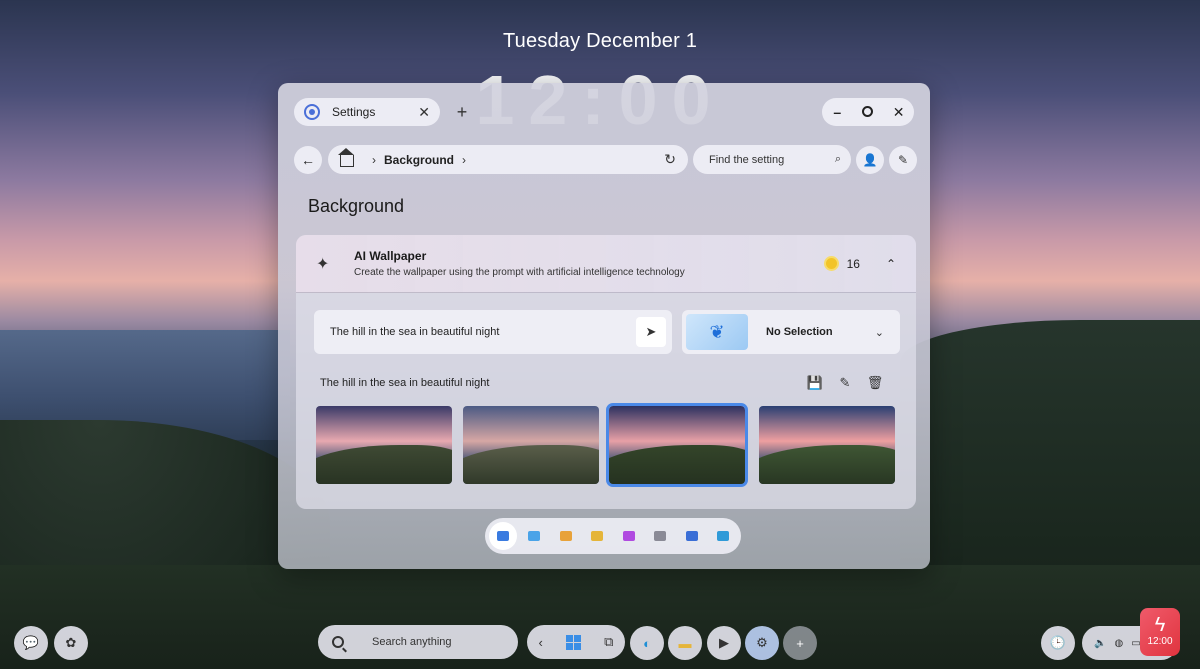  I want to click on clock-icon: 🕒, so click(1058, 642).